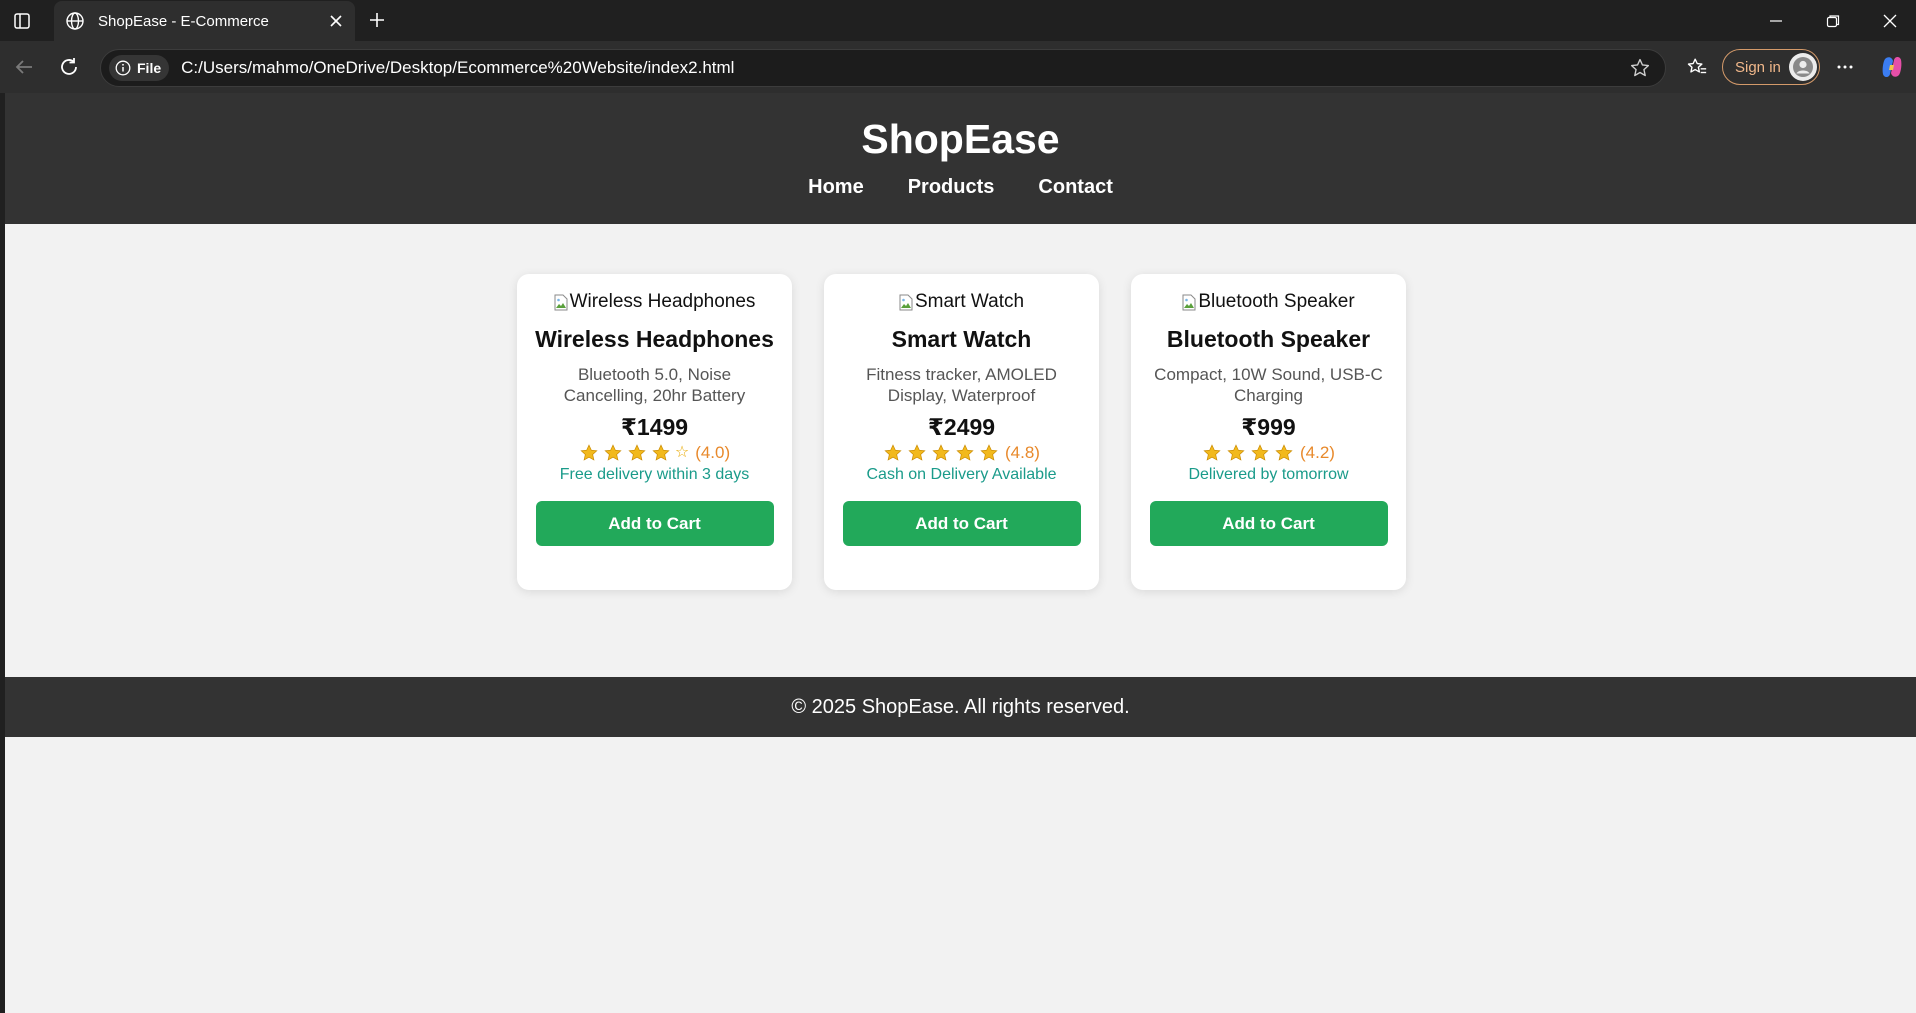  I want to click on sign-in-label: Sign in, so click(1758, 67).